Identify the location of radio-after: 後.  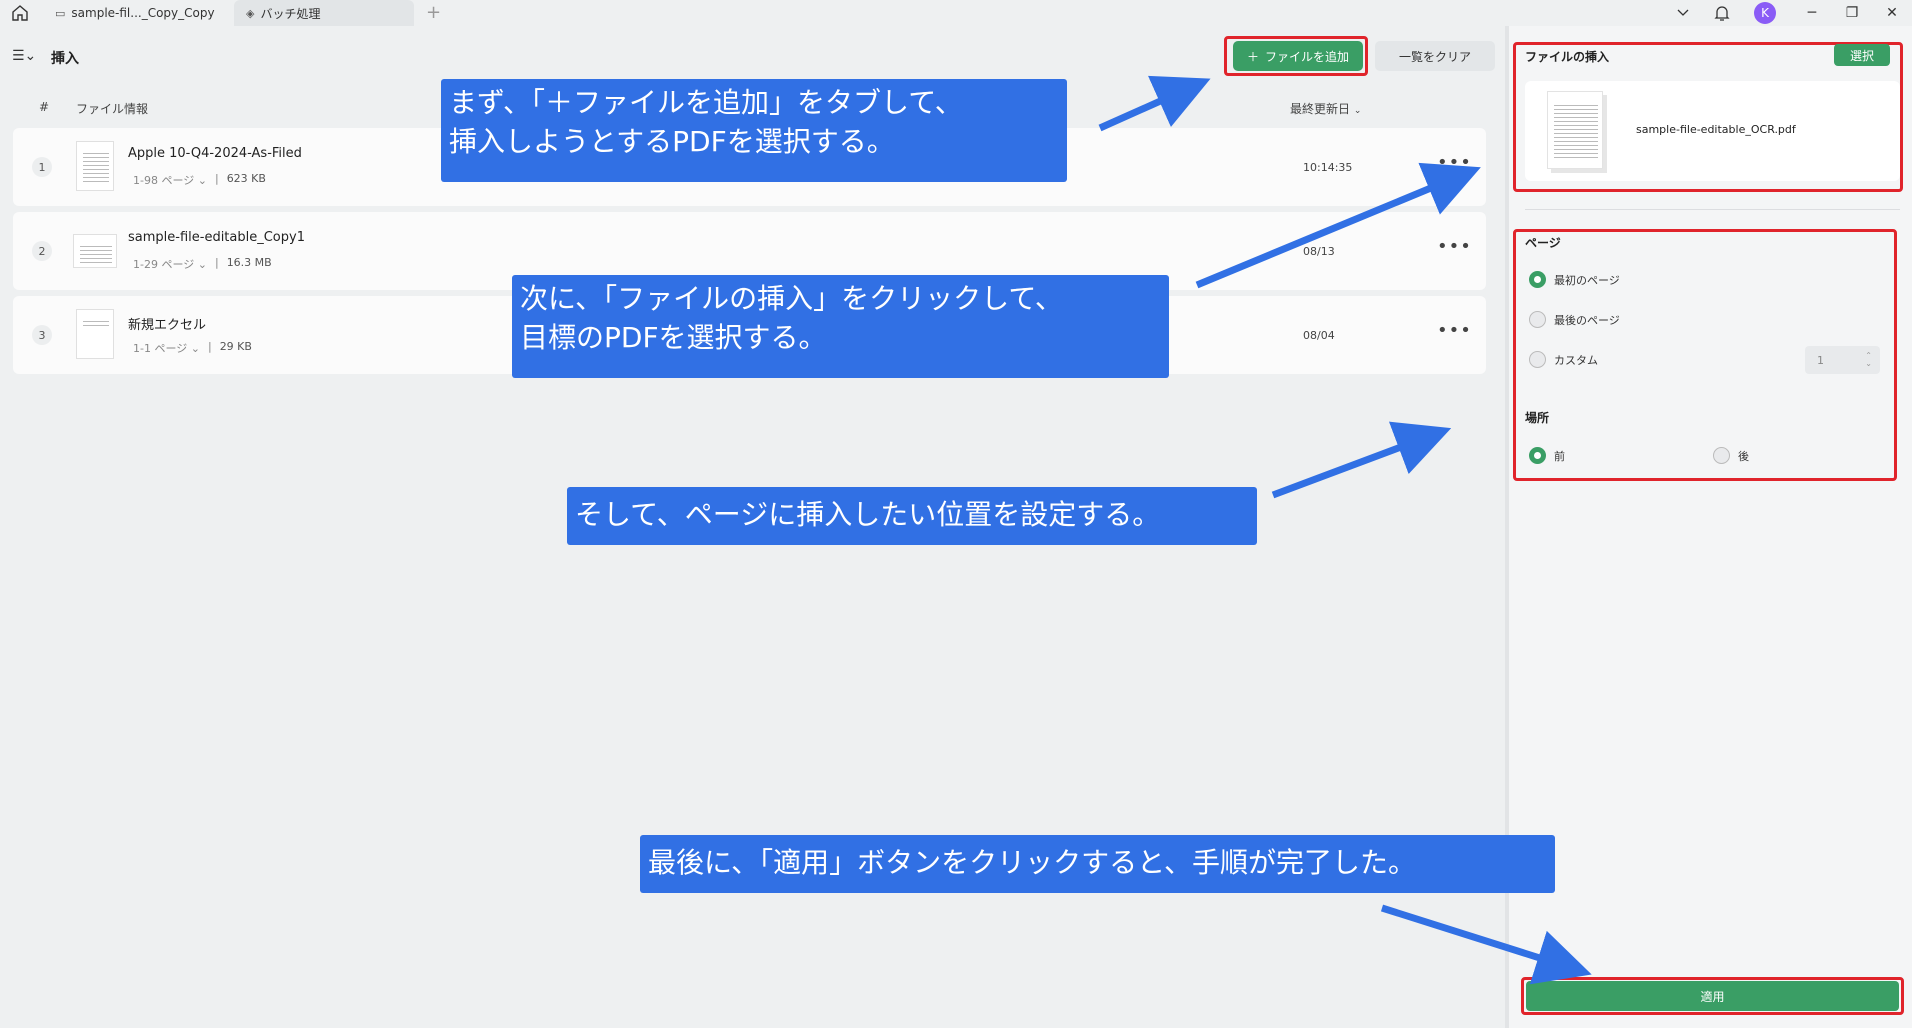
(1731, 455).